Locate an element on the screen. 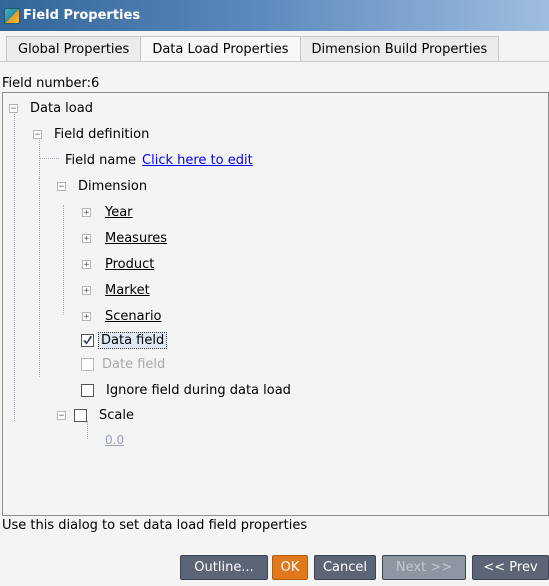 The image size is (549, 586). tree-node-dimension: − Dimension is located at coordinates (102, 186).